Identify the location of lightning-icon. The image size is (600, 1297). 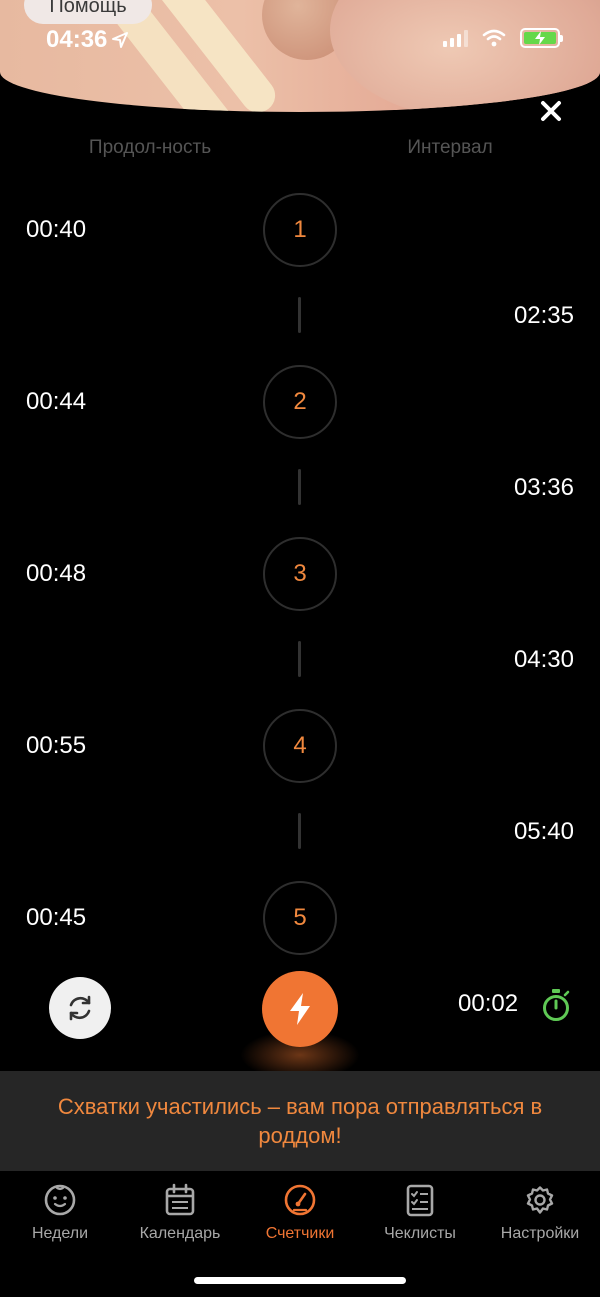
(300, 1009).